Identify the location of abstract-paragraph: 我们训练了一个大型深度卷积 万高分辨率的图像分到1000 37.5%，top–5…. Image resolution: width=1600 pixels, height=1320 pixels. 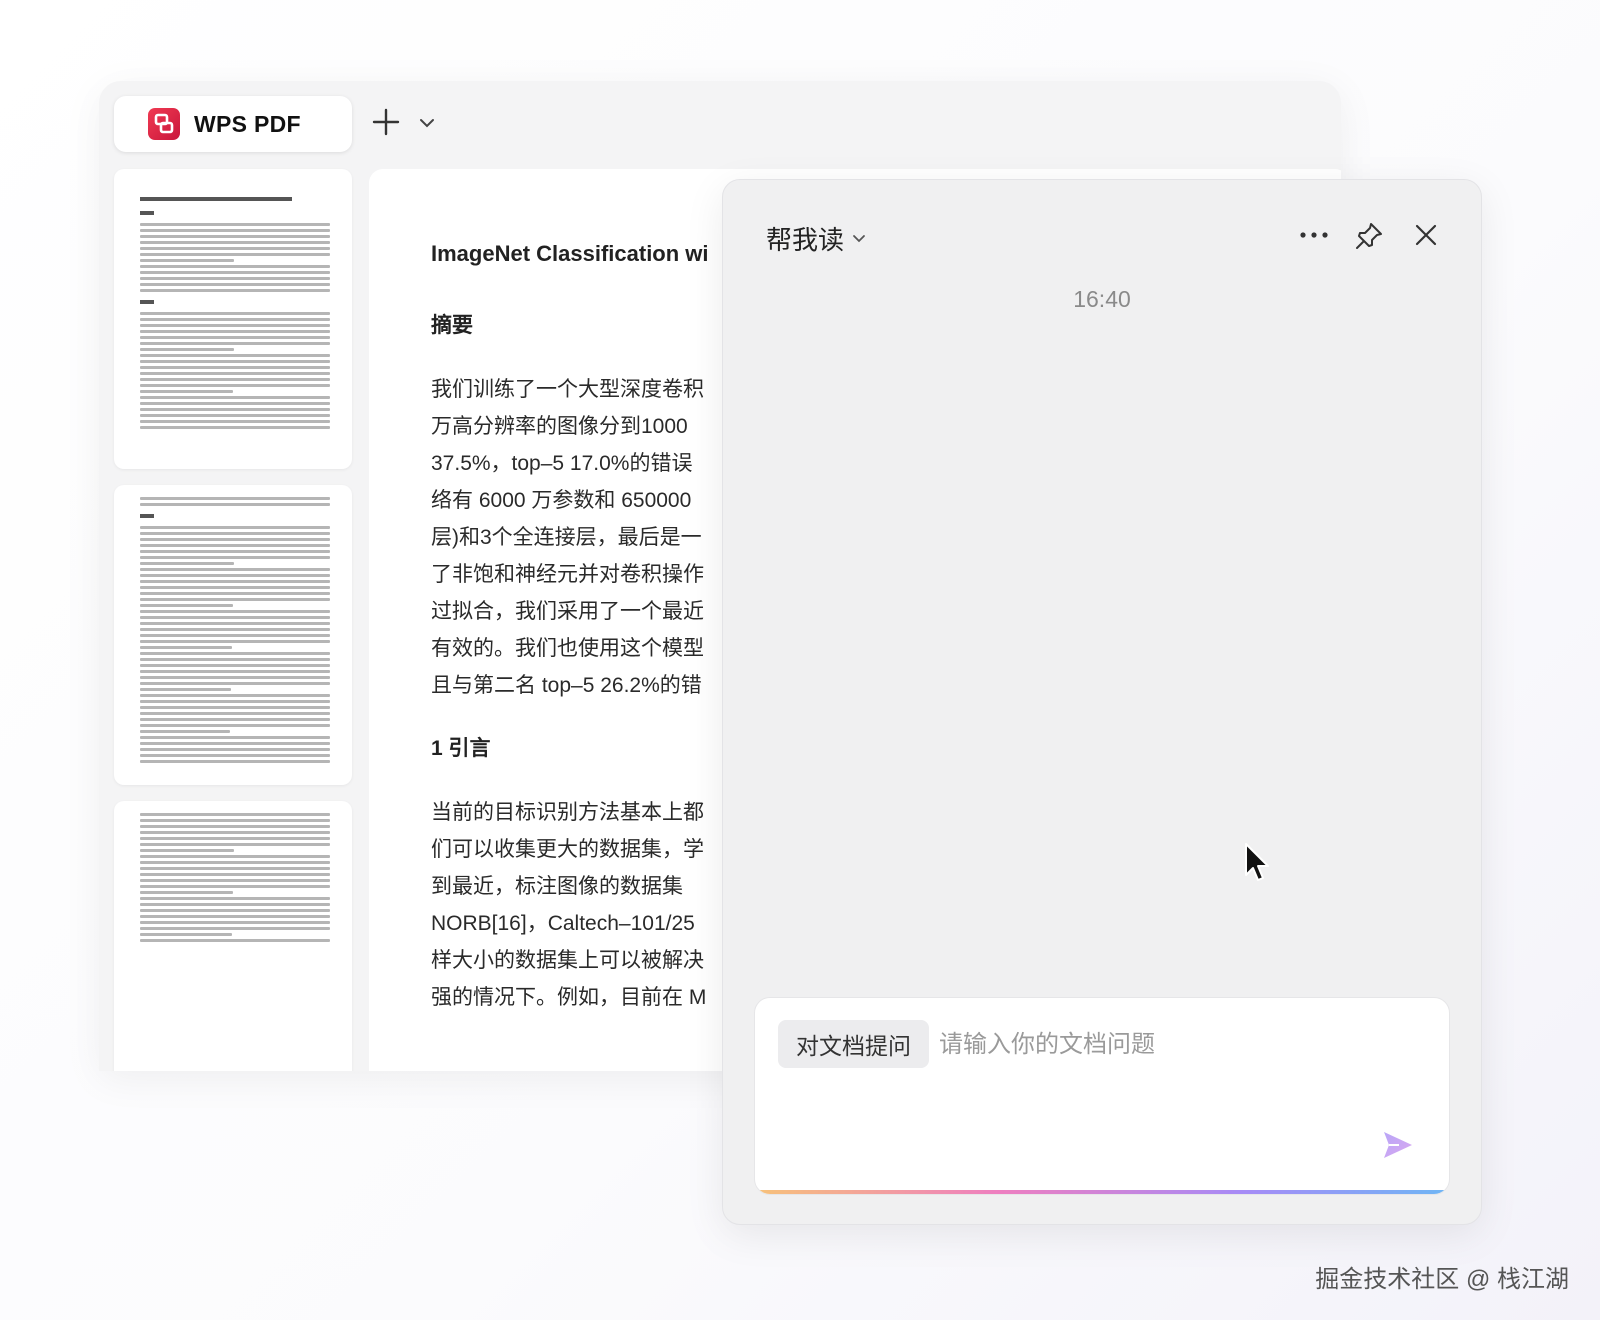
(581, 537).